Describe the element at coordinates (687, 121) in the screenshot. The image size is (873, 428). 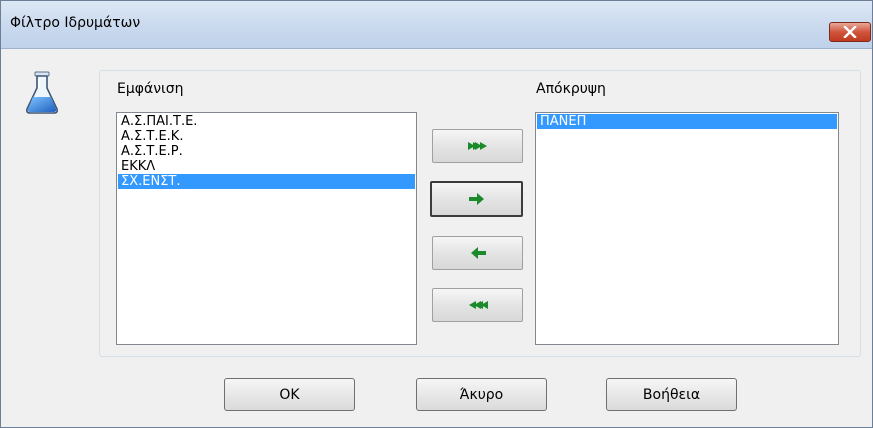
I see `list-item-selected: ΠΑΝΕΠ` at that location.